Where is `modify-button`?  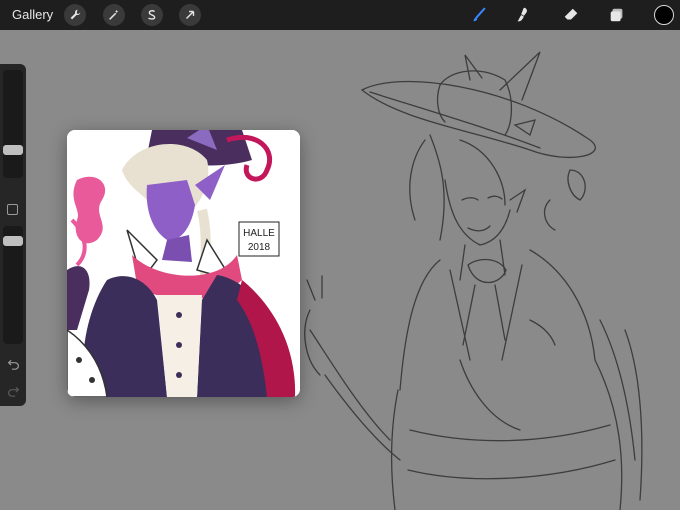 modify-button is located at coordinates (12, 209).